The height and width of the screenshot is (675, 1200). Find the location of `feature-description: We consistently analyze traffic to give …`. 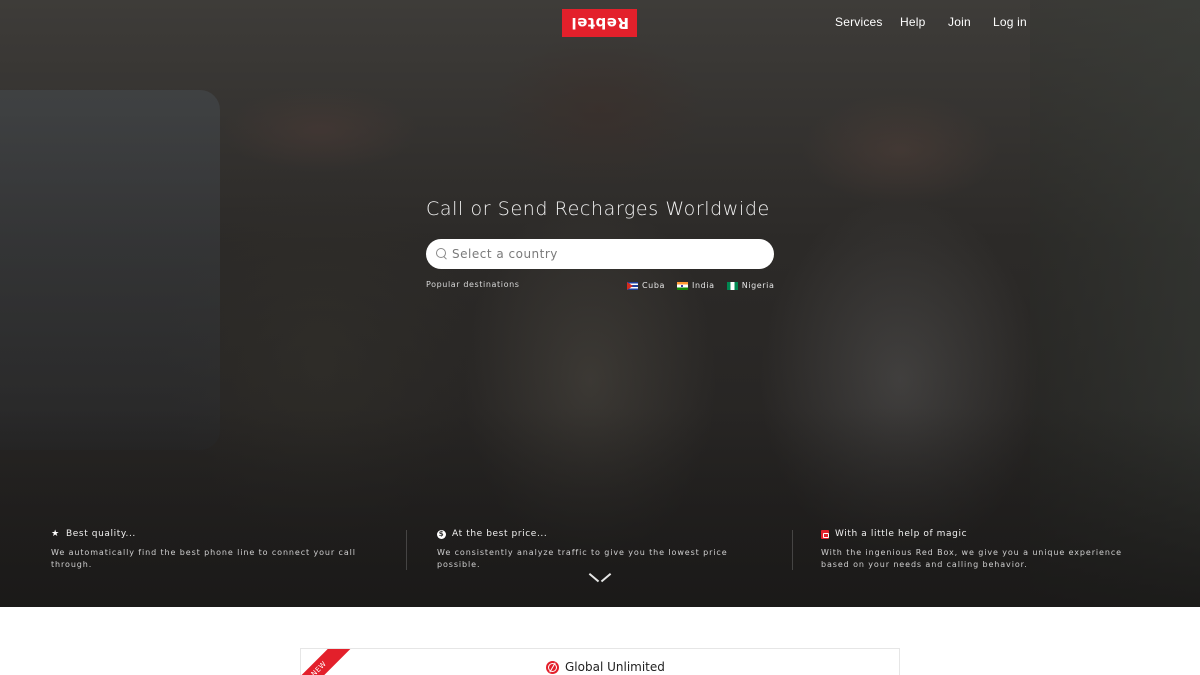

feature-description: We consistently analyze traffic to give … is located at coordinates (582, 558).